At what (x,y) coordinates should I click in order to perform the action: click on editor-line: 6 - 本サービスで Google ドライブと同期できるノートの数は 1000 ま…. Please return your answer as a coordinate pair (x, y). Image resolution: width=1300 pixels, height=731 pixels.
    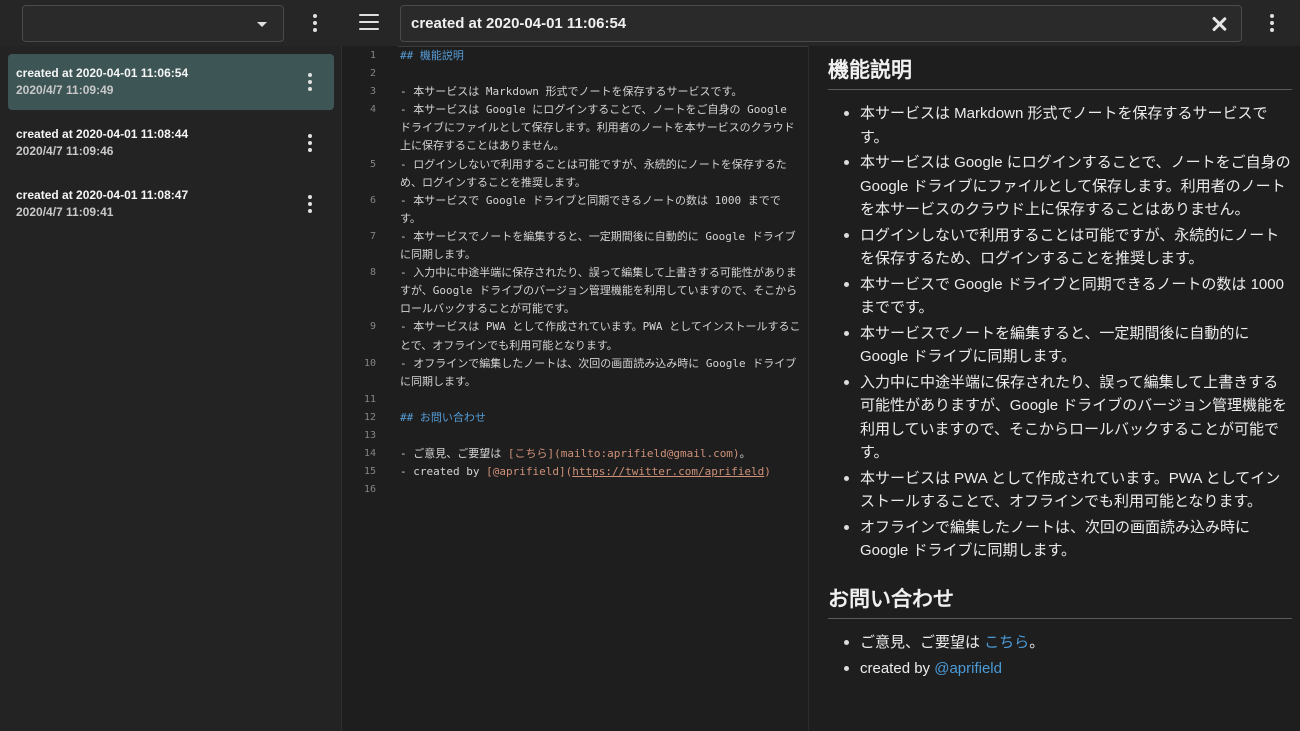
    Looking at the image, I should click on (575, 210).